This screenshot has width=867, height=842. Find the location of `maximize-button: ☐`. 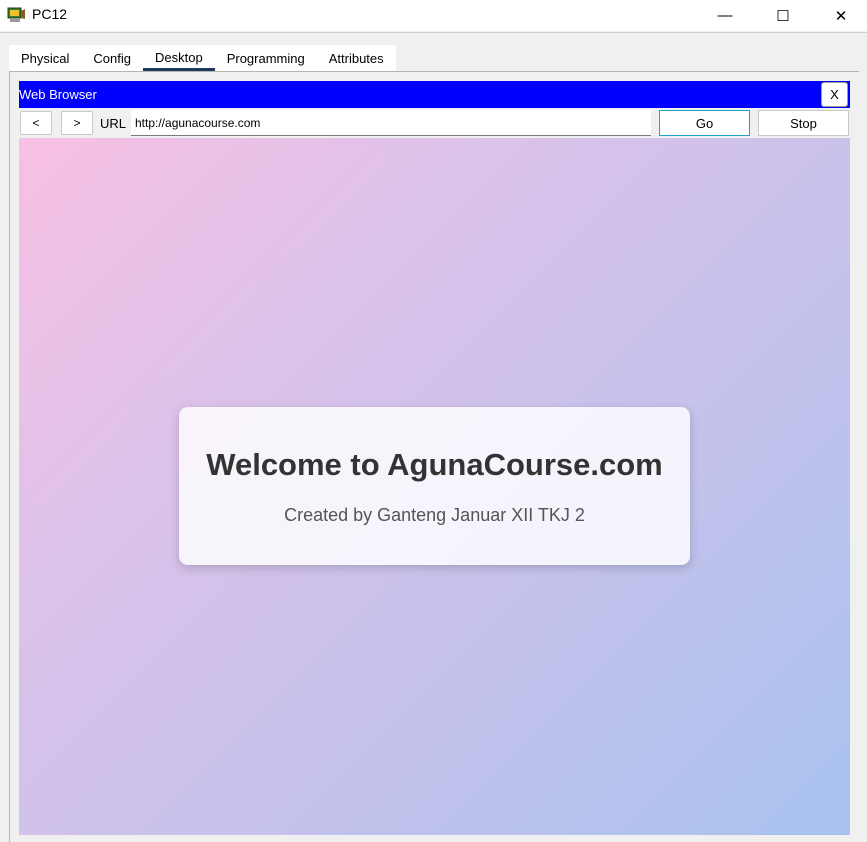

maximize-button: ☐ is located at coordinates (783, 15).